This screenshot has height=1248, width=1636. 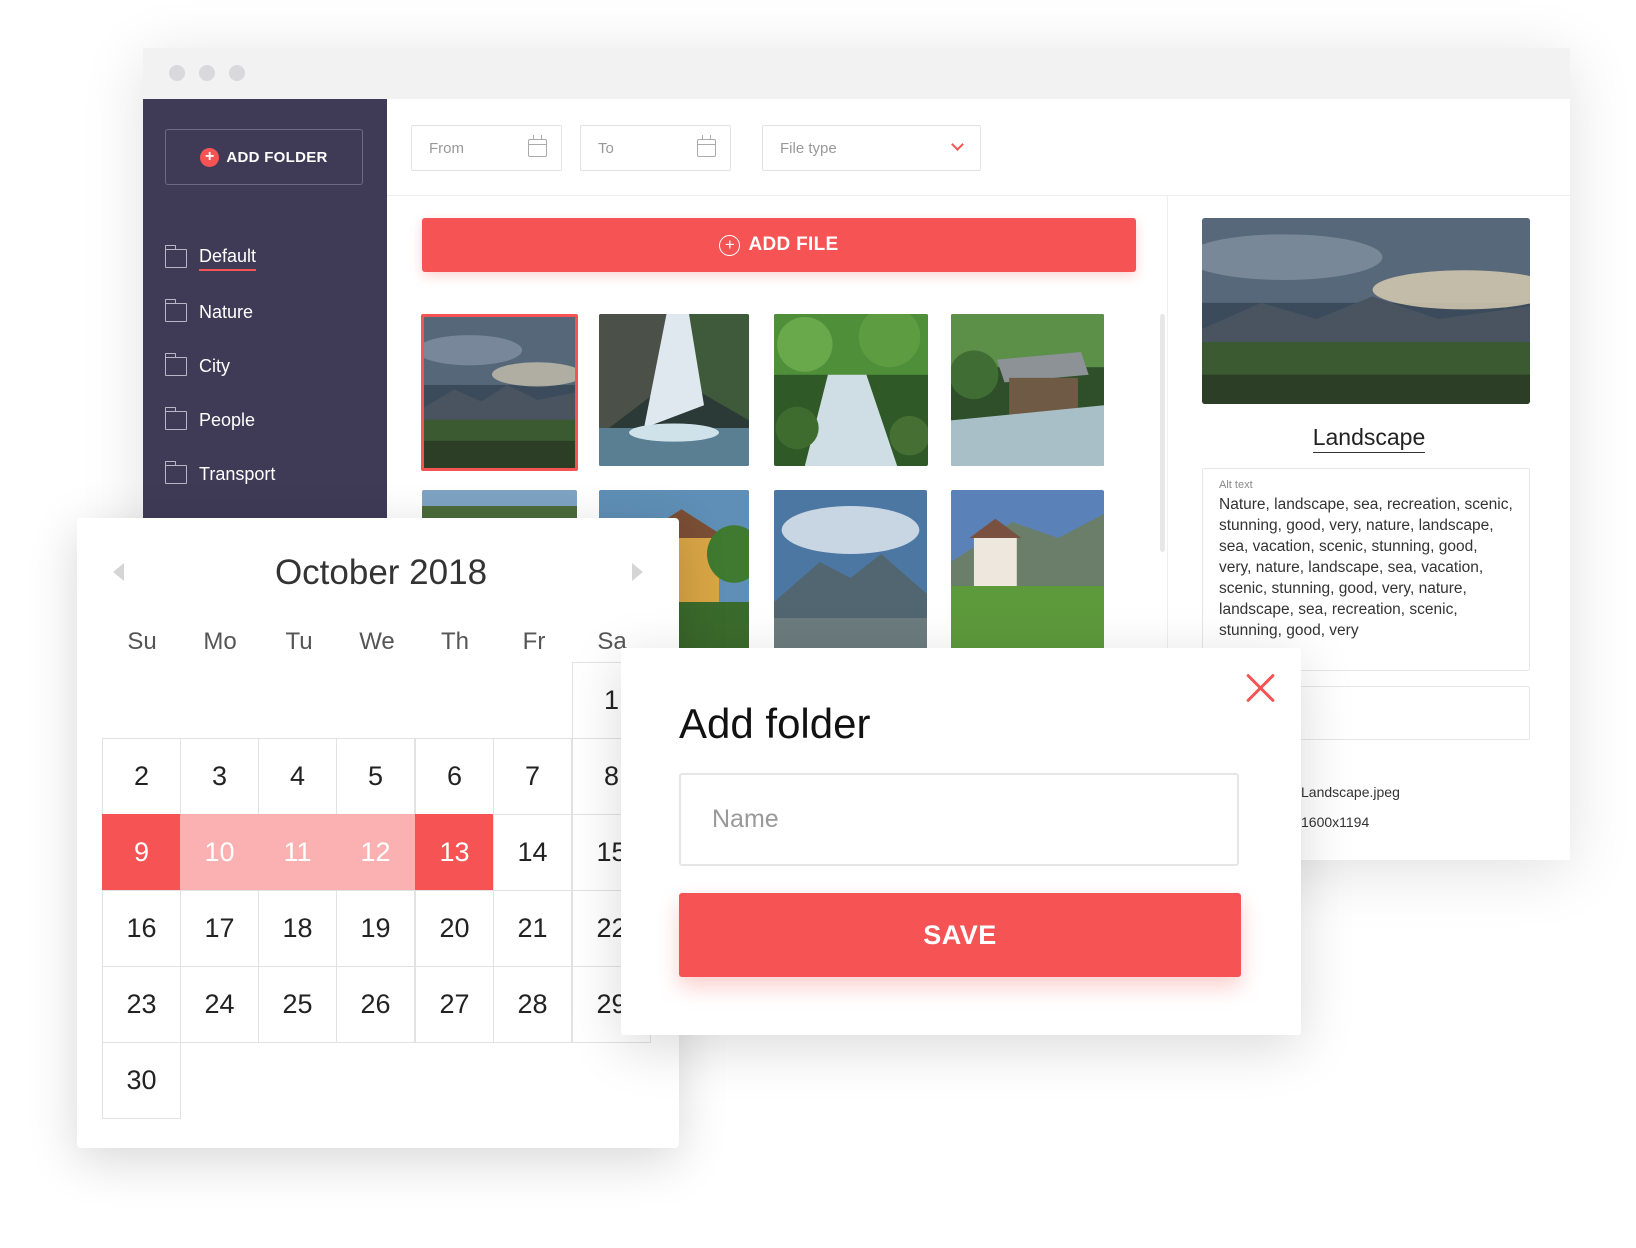 I want to click on sidebar-item-city: City, so click(x=269, y=366).